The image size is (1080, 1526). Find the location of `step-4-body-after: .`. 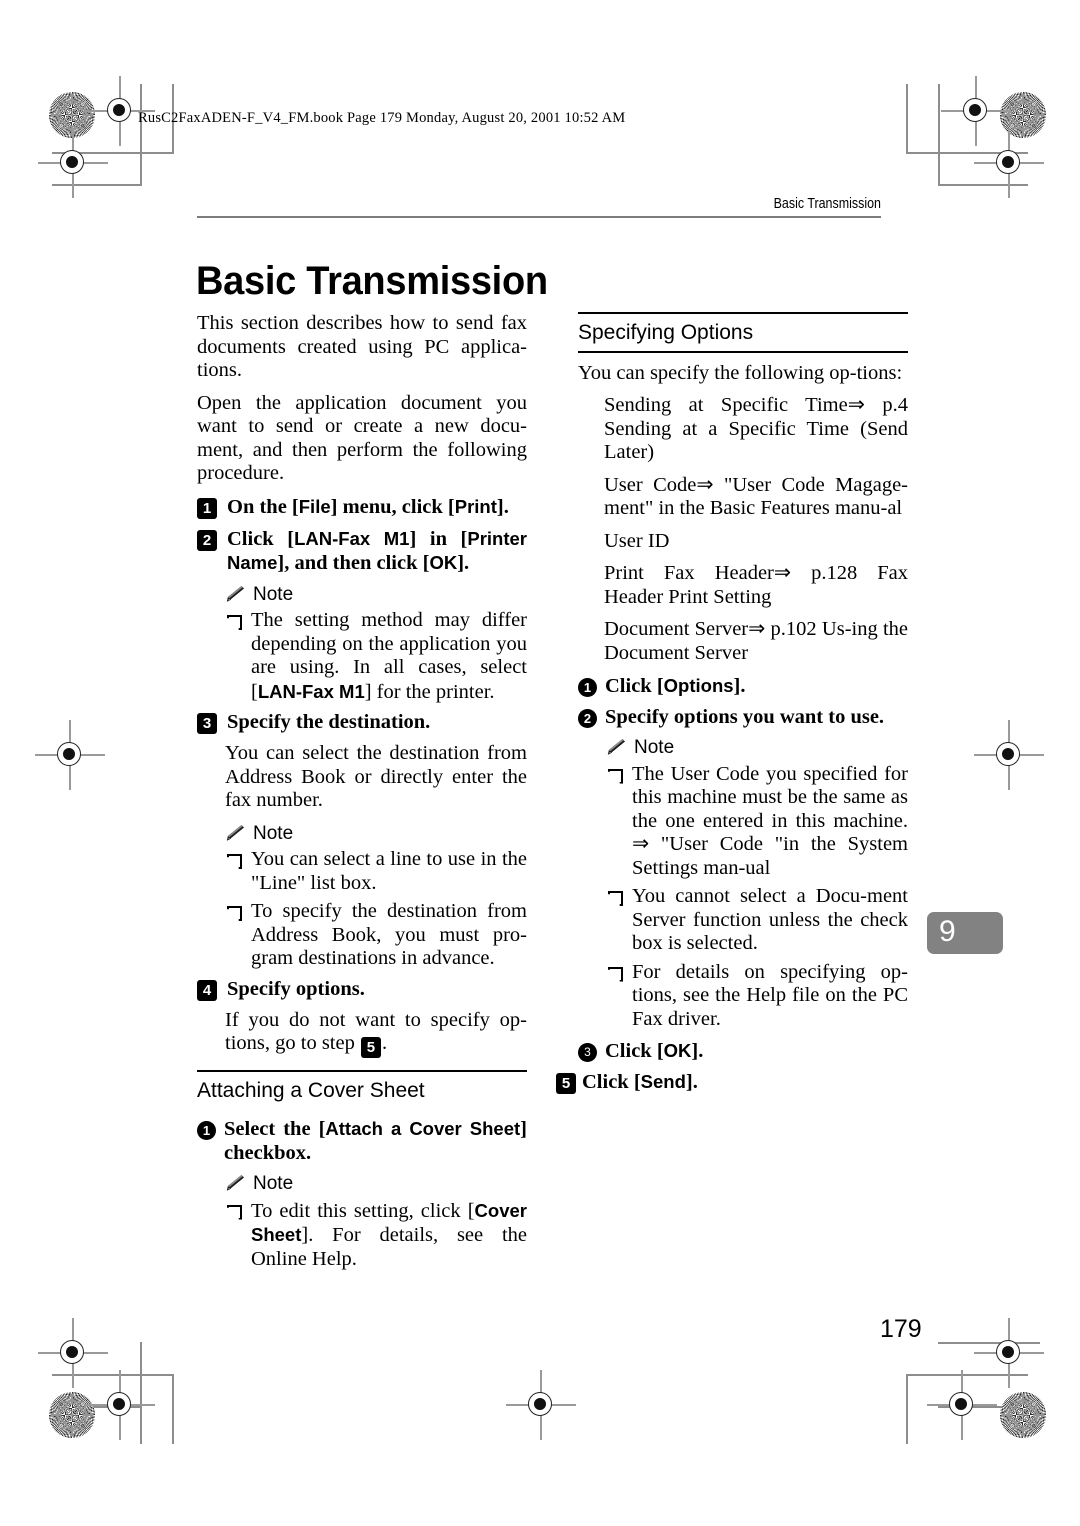

step-4-body-after: . is located at coordinates (384, 1043).